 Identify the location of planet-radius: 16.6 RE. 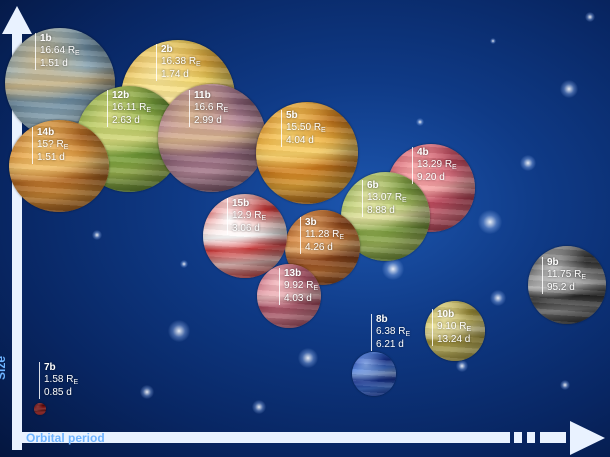
(211, 108).